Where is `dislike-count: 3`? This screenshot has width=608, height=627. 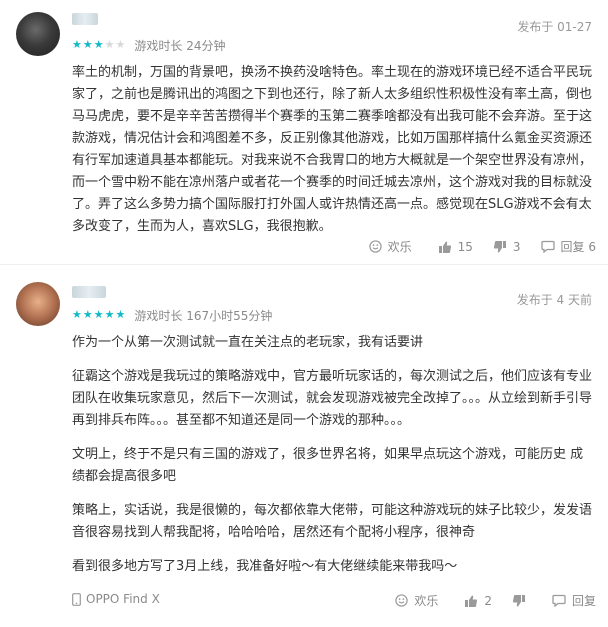 dislike-count: 3 is located at coordinates (516, 246).